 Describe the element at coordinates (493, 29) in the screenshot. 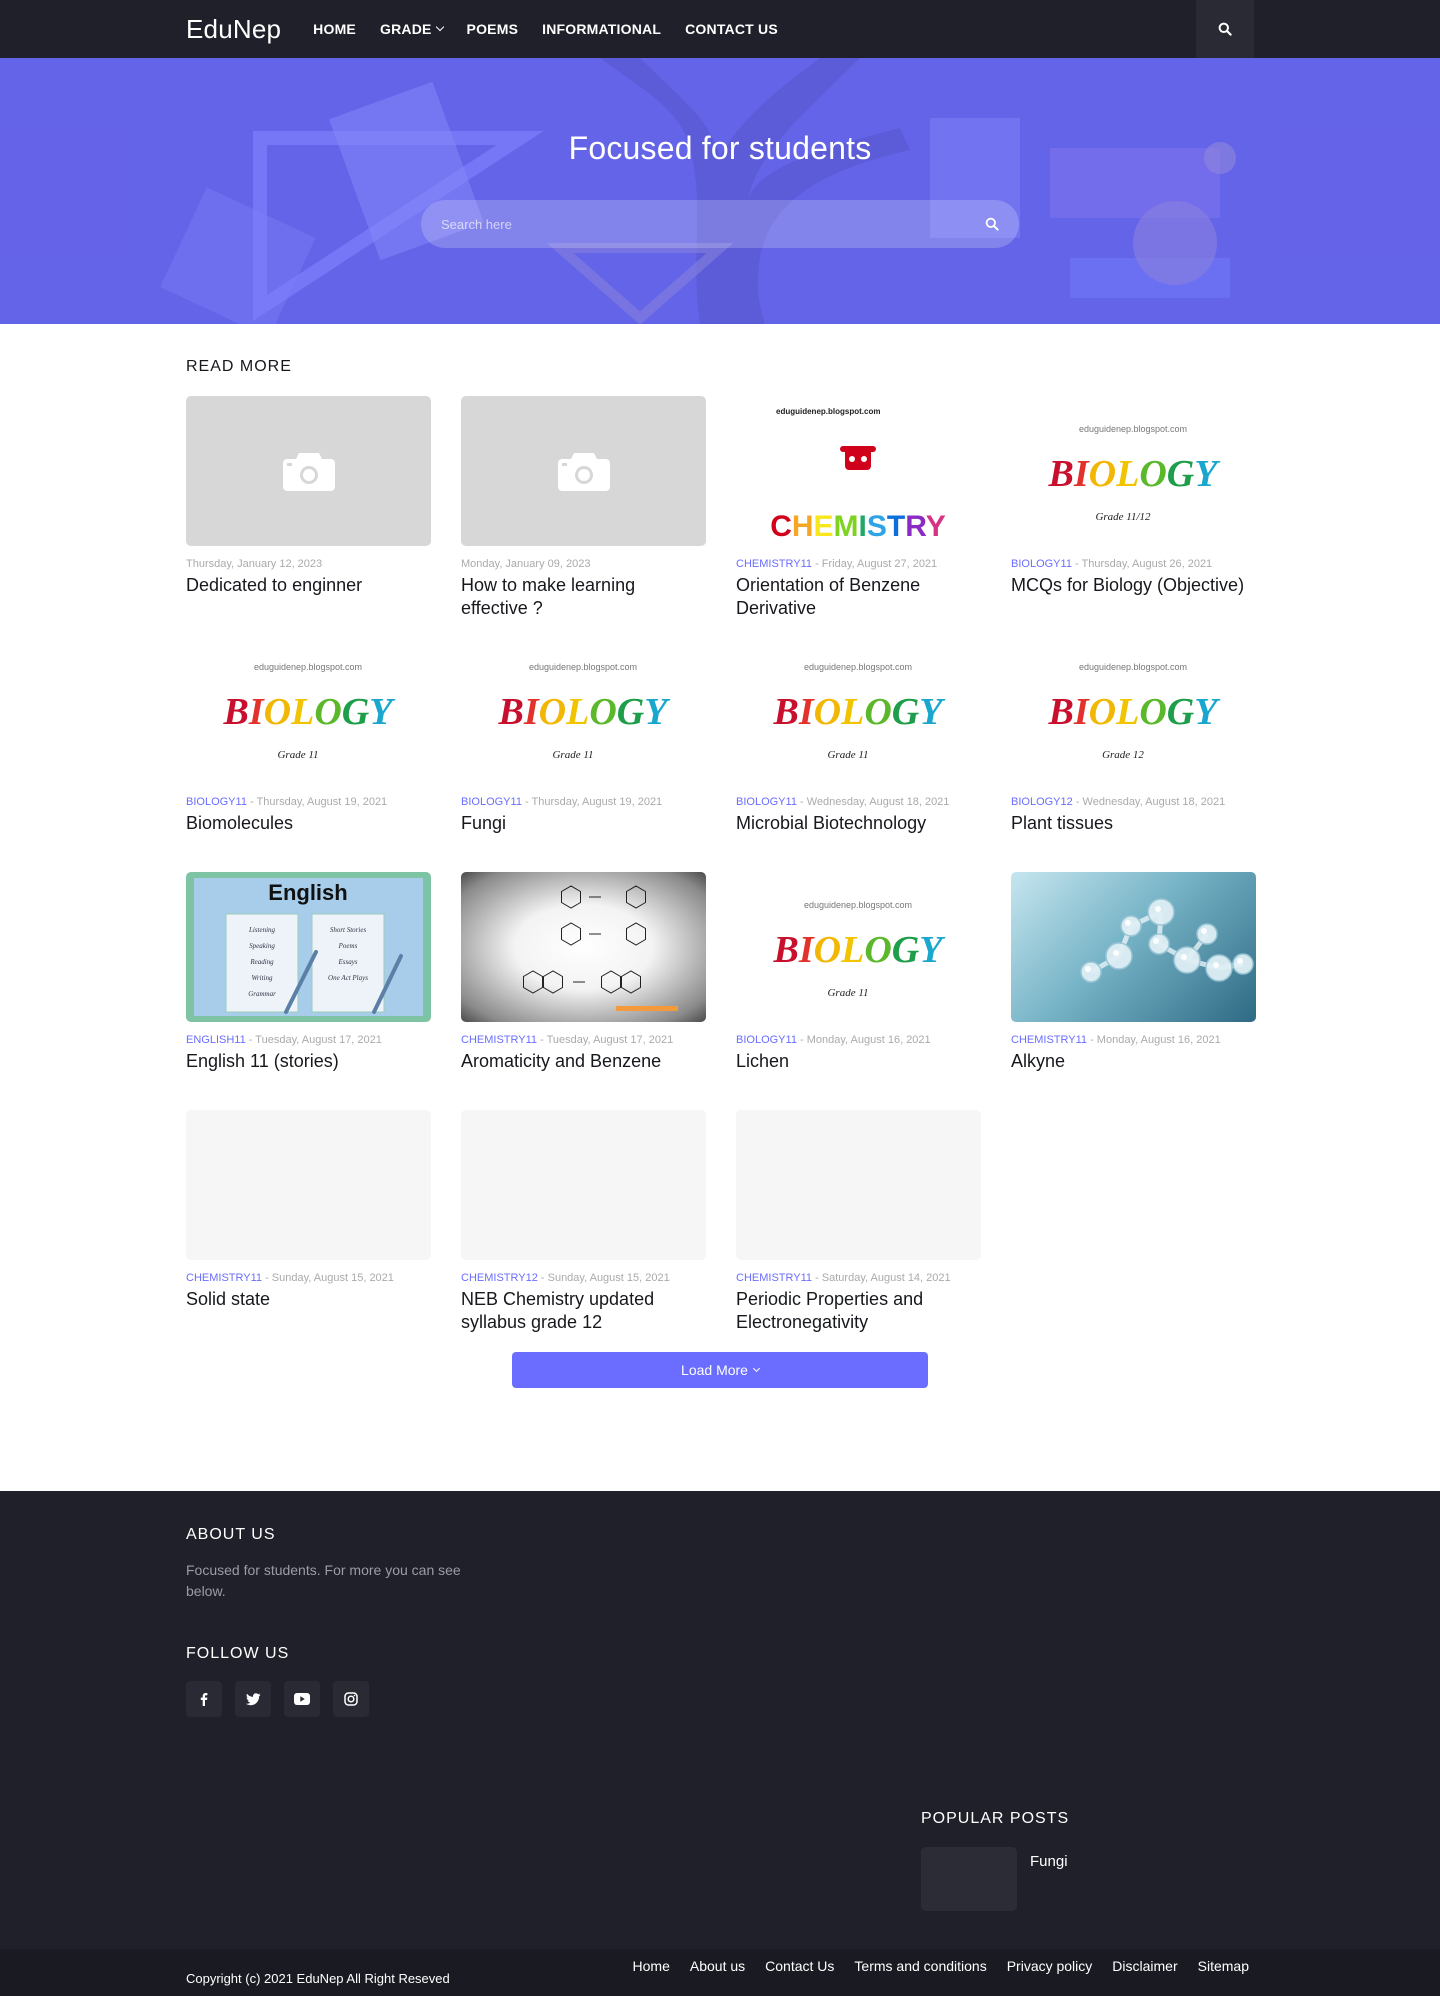

I see `nav-poems: POEMS` at that location.